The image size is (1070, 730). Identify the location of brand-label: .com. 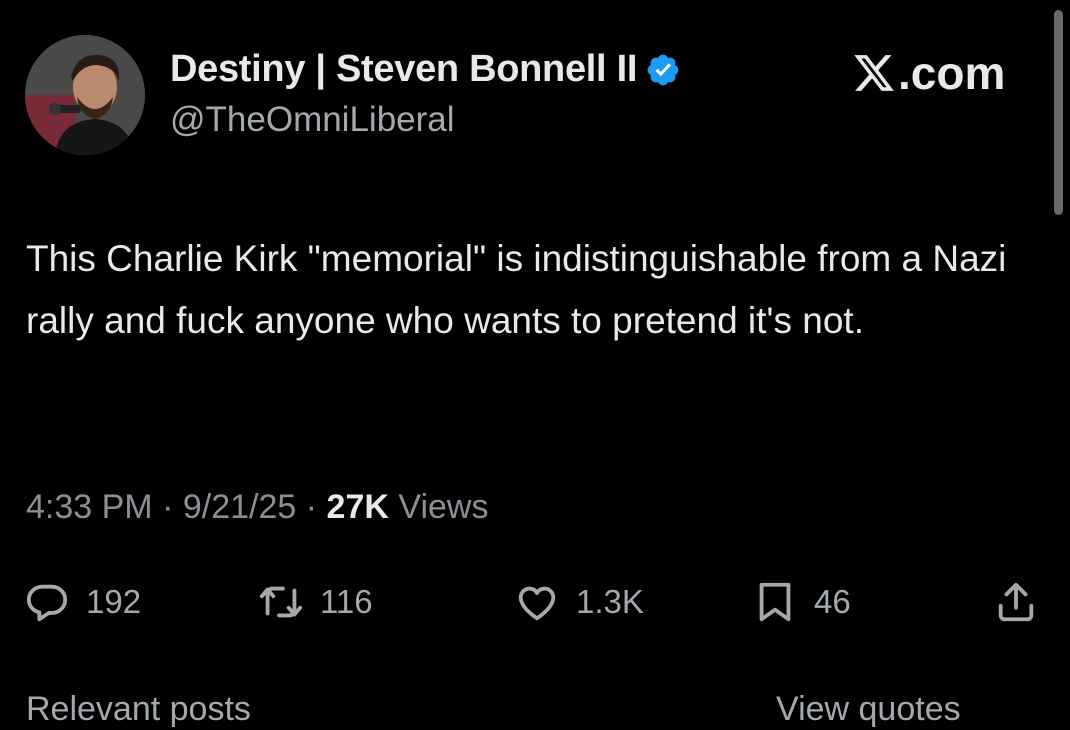
(952, 73).